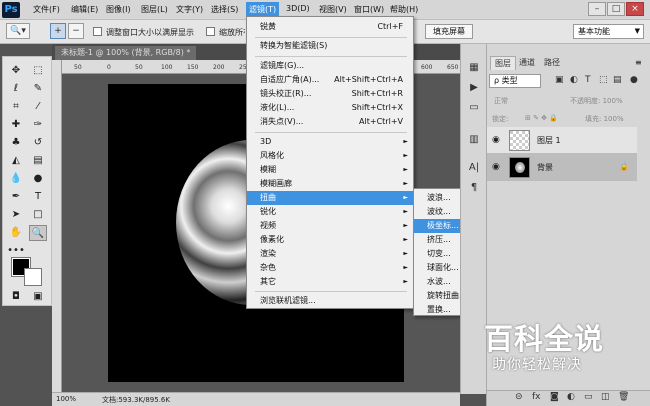  I want to click on smart-object-filter-icon: ▤, so click(617, 80).